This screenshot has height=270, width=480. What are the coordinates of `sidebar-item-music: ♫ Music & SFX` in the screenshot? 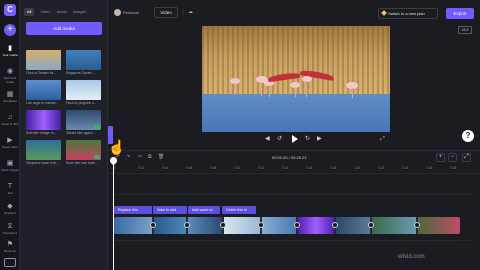 It's located at (10, 121).